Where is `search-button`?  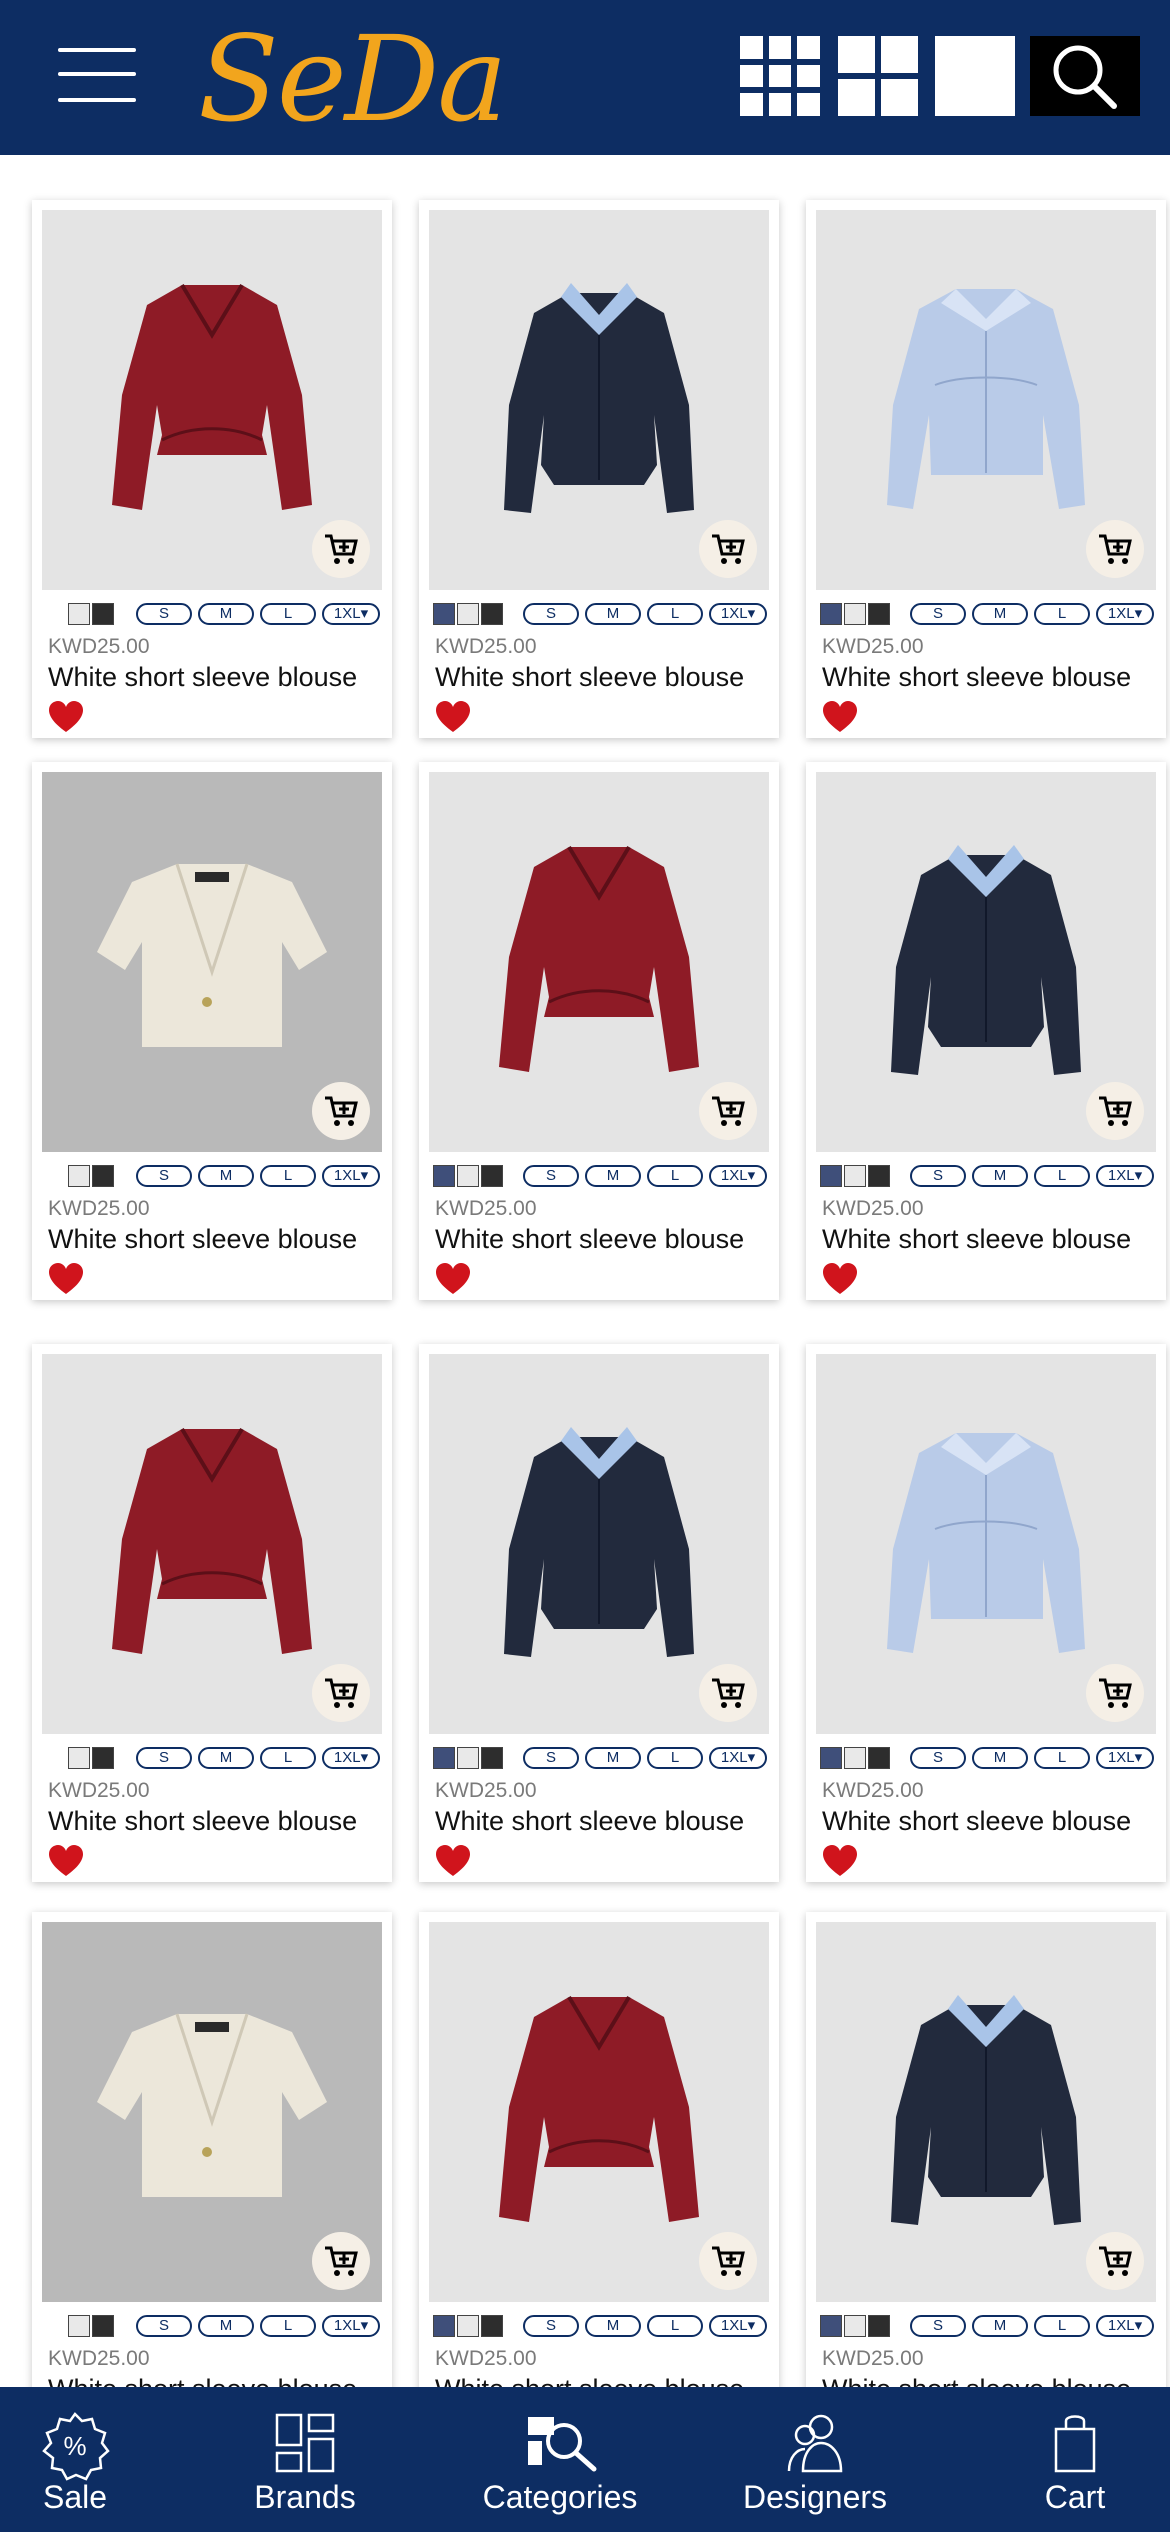
search-button is located at coordinates (1085, 76).